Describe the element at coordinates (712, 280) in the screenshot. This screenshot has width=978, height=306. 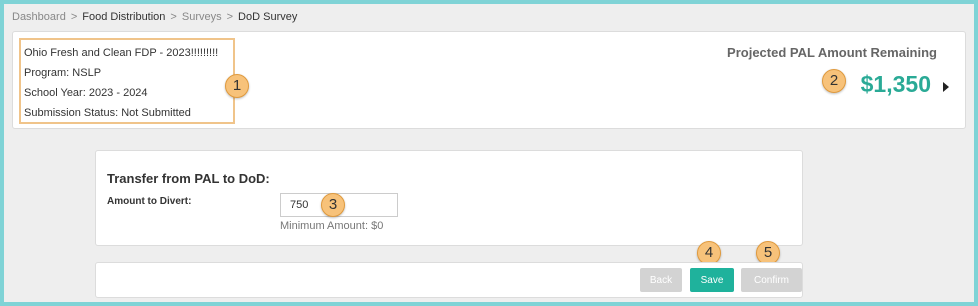
I see `save-button: Save` at that location.